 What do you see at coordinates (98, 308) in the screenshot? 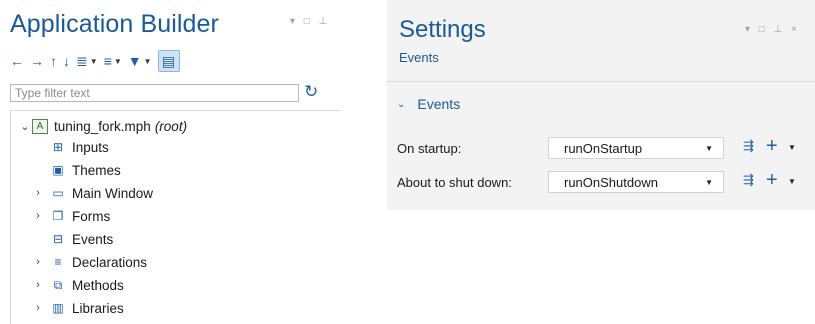
I see `tree-item-label: Libraries` at bounding box center [98, 308].